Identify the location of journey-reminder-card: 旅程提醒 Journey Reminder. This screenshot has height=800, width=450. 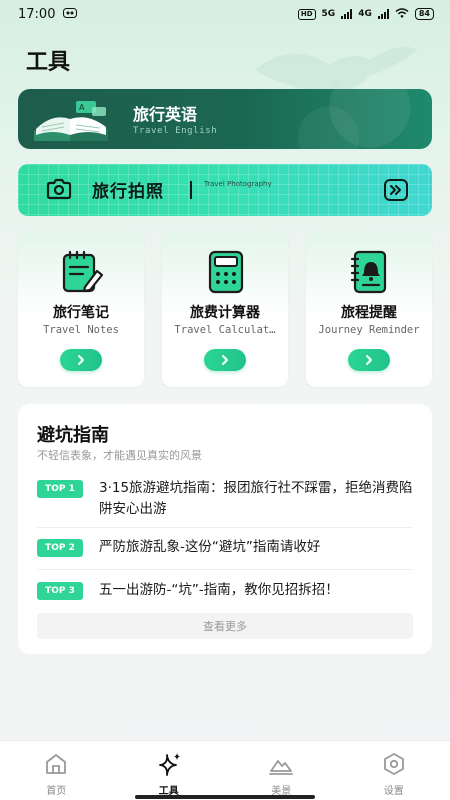
(369, 309).